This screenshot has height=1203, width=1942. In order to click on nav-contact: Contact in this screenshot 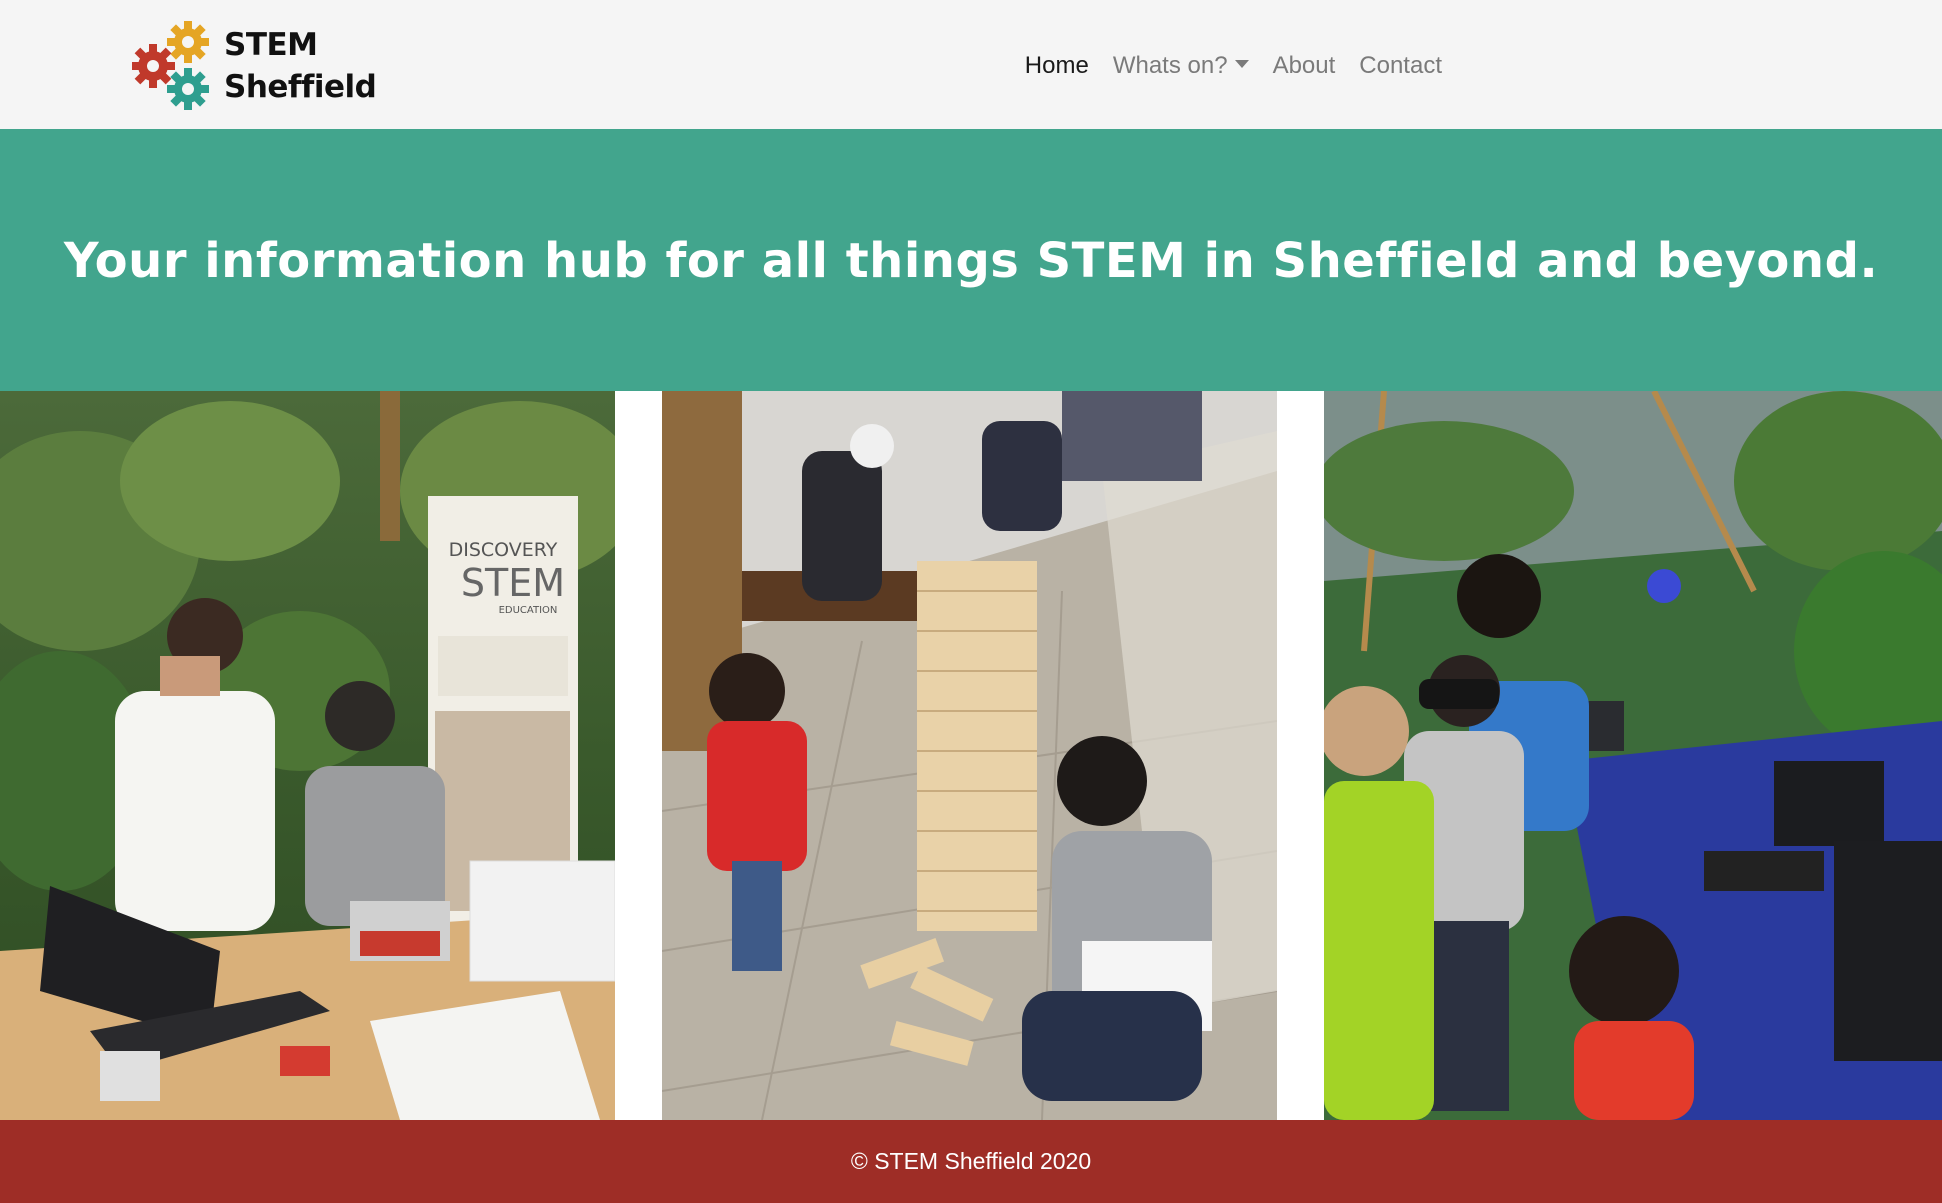, I will do `click(1400, 66)`.